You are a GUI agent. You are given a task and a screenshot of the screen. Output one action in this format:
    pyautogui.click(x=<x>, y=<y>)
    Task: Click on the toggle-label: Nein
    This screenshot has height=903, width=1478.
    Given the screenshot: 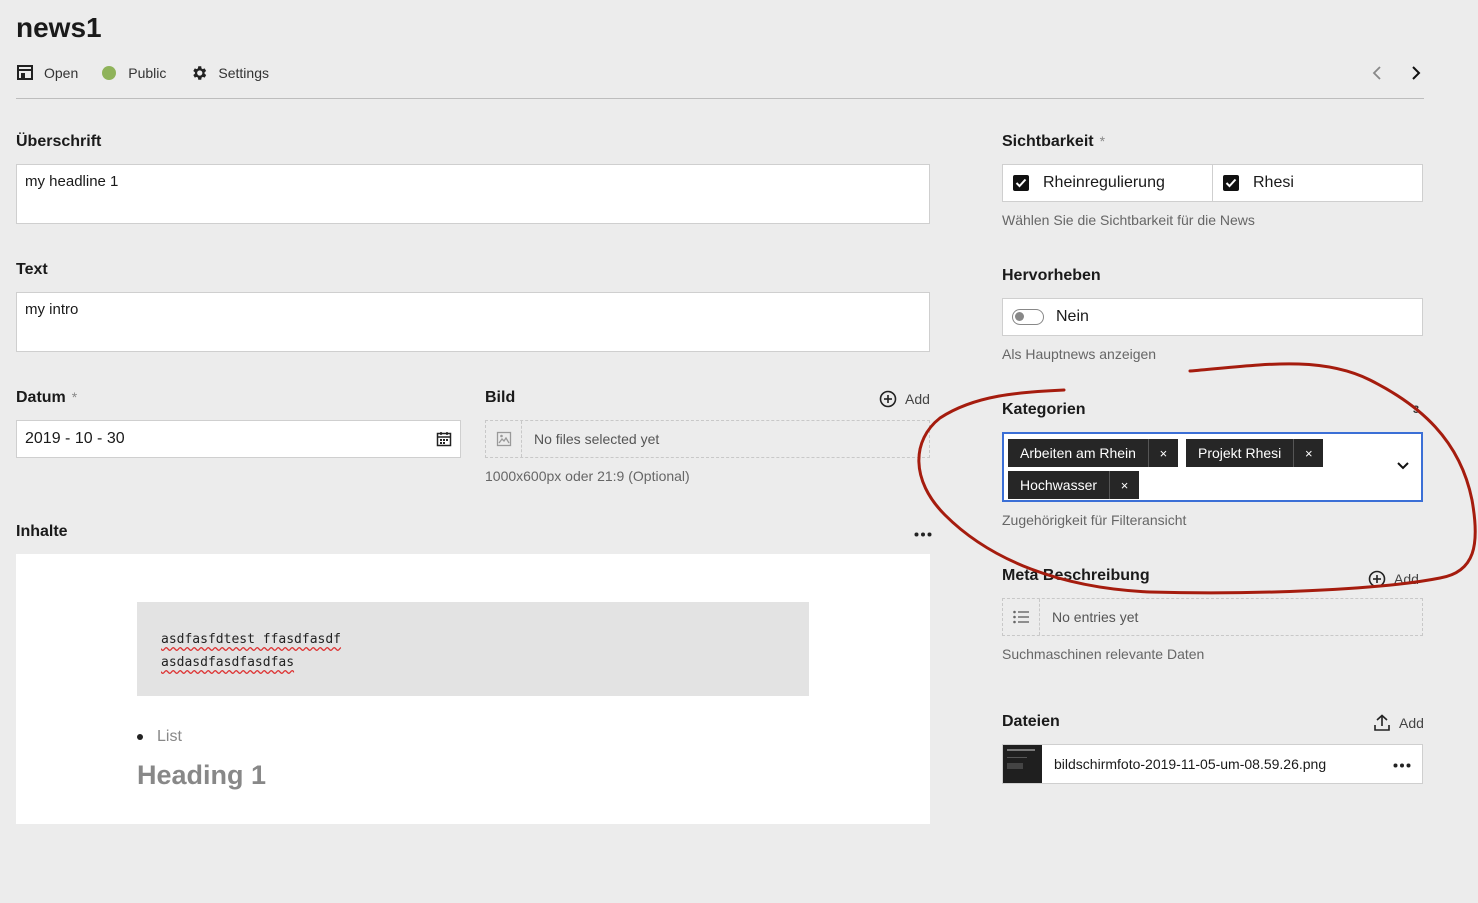 What is the action you would take?
    pyautogui.click(x=1072, y=316)
    